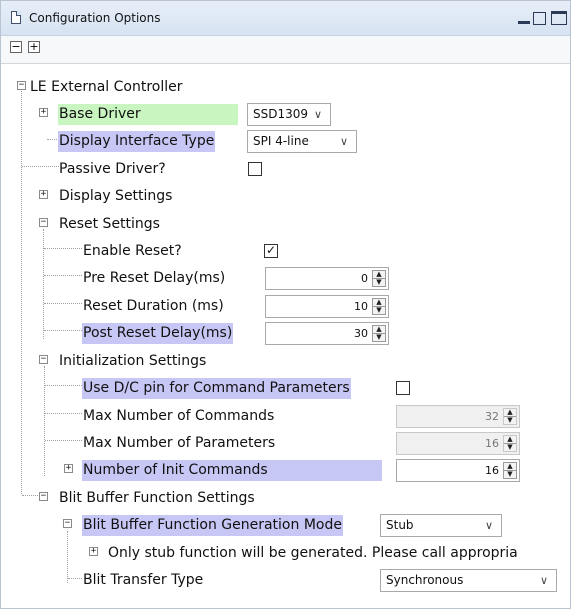 This screenshot has height=609, width=571. Describe the element at coordinates (327, 278) in the screenshot. I see `pre-reset-delay-spinner: 0 ▲ ▼` at that location.